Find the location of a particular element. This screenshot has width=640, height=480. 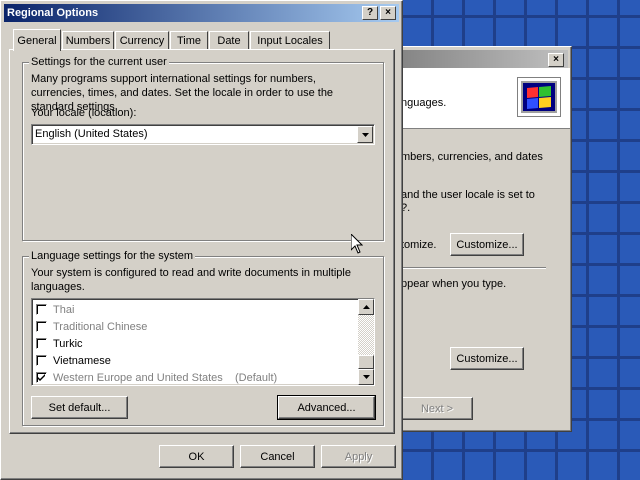

tab-currency: Currency is located at coordinates (142, 40).